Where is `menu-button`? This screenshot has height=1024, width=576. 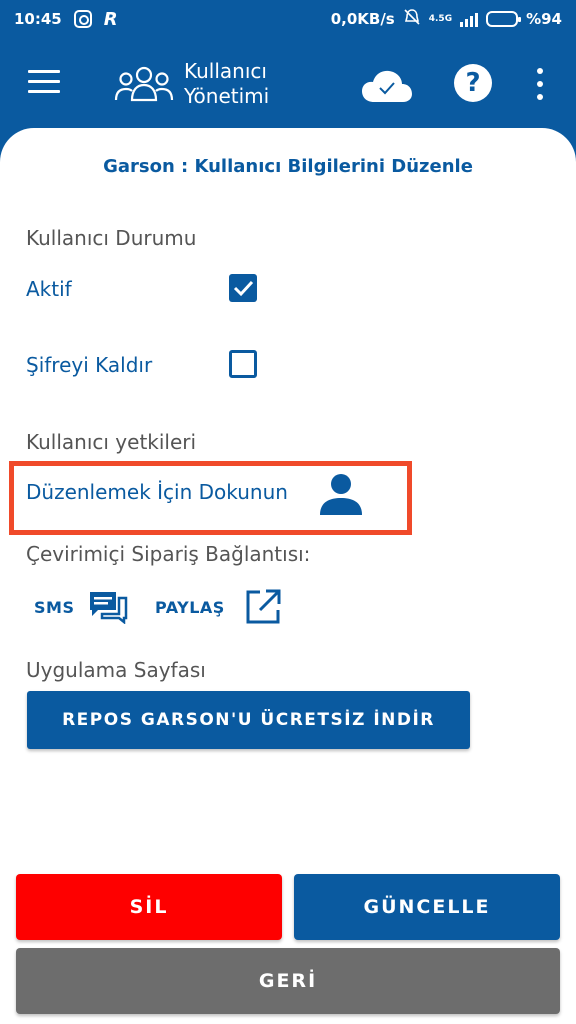 menu-button is located at coordinates (44, 82).